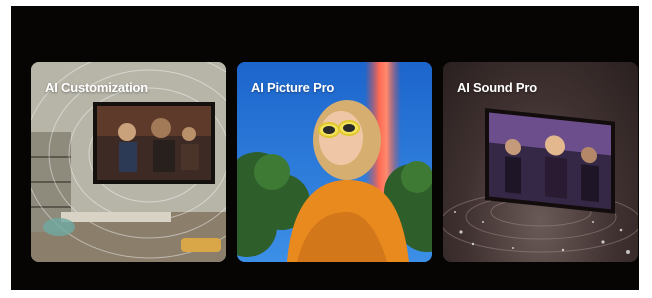 This screenshot has height=298, width=652. Describe the element at coordinates (293, 87) in the screenshot. I see `card-title: AI Picture Pro` at that location.